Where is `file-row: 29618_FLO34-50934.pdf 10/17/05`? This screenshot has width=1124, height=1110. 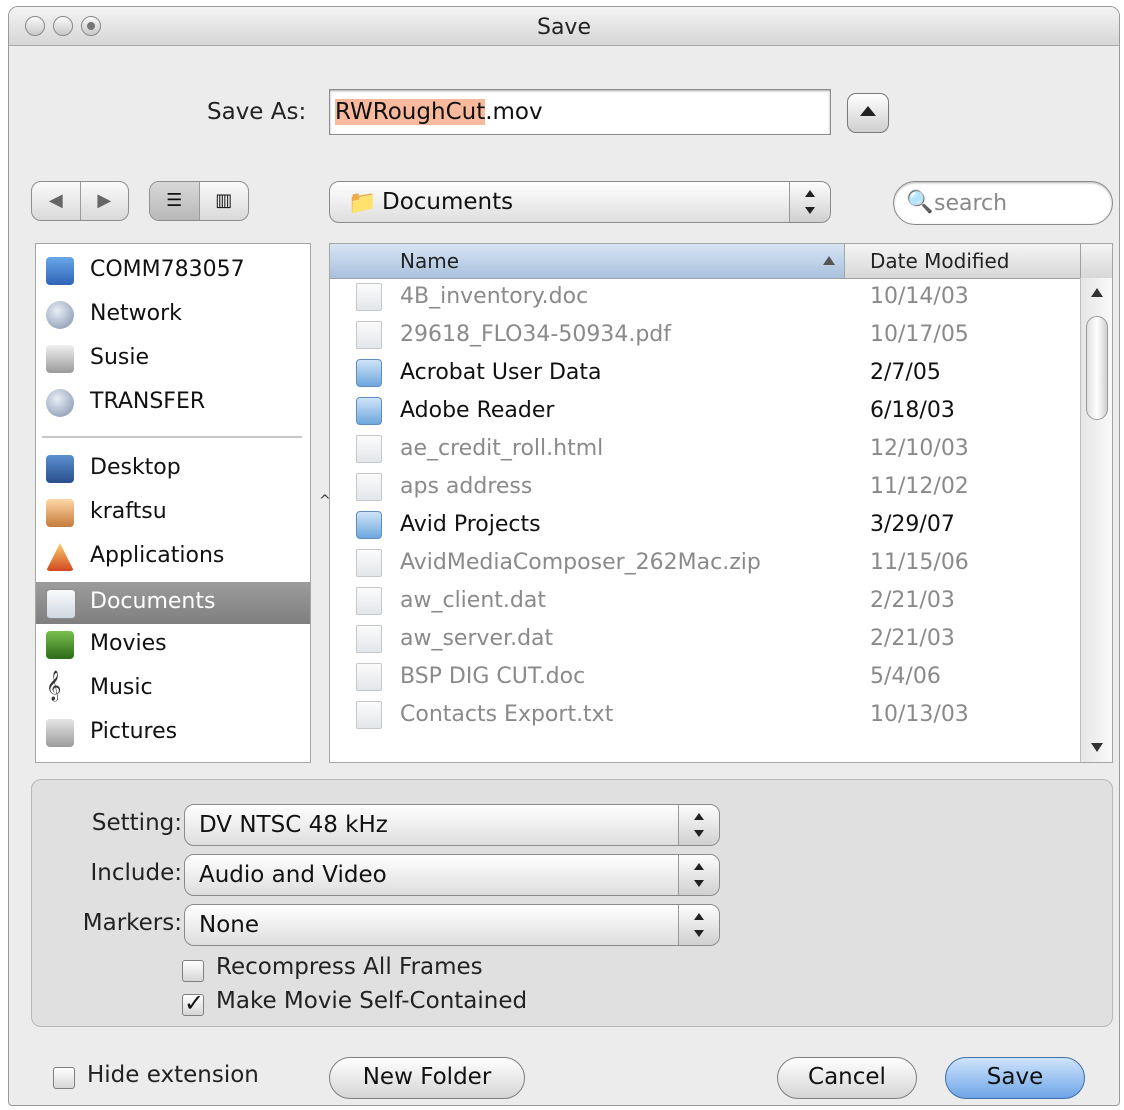 file-row: 29618_FLO34-50934.pdf 10/17/05 is located at coordinates (704, 335).